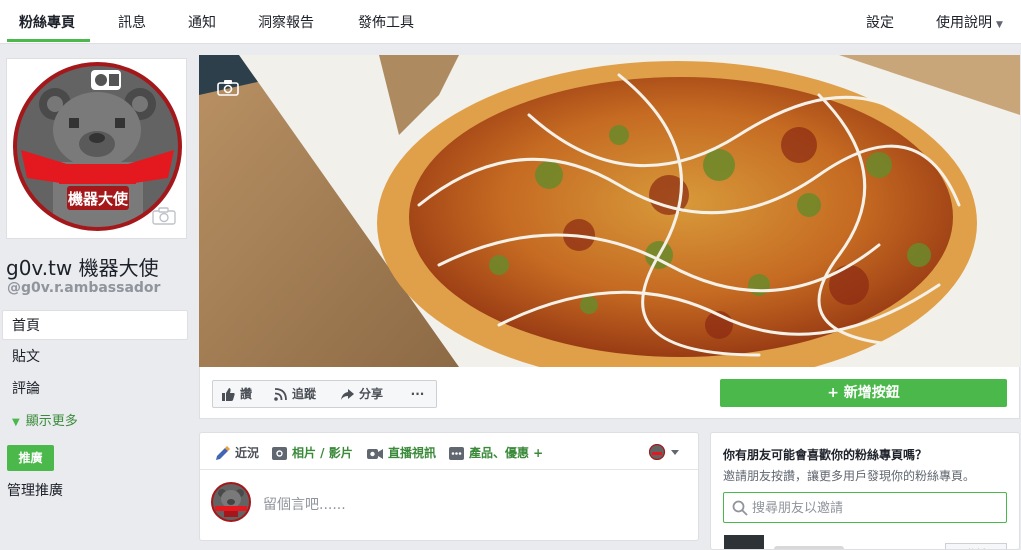 Image resolution: width=1021 pixels, height=550 pixels. I want to click on triangle-down-icon: ▼, so click(16, 422).